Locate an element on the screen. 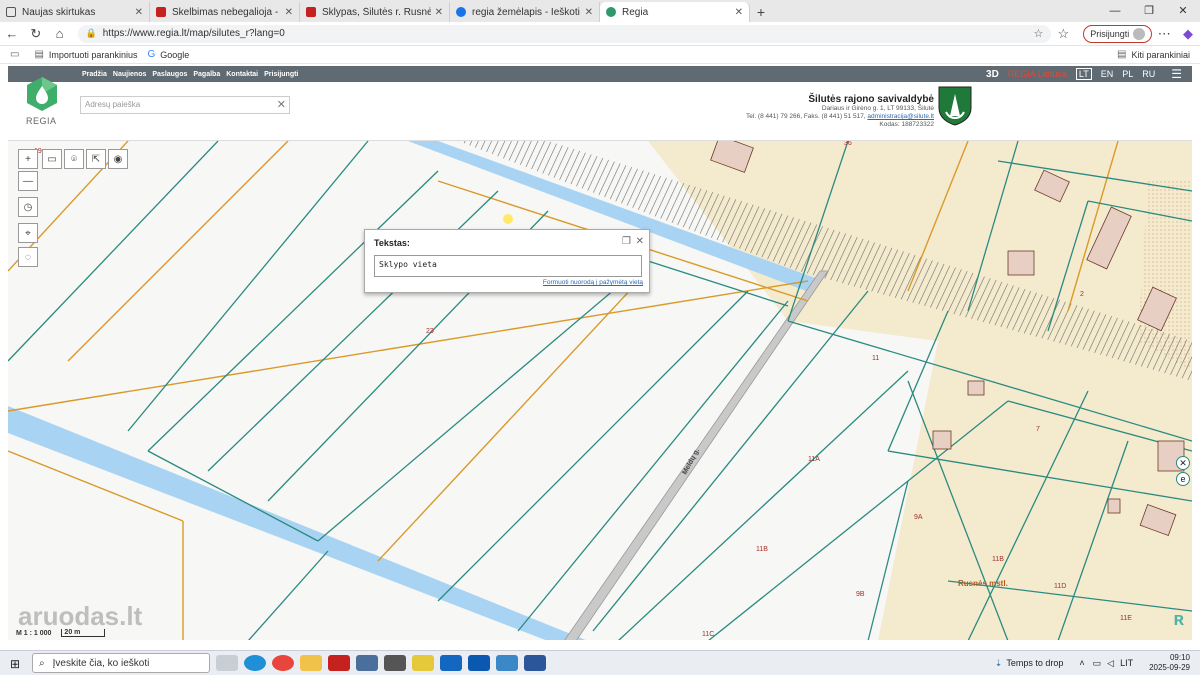  regia-icon is located at coordinates (611, 12).